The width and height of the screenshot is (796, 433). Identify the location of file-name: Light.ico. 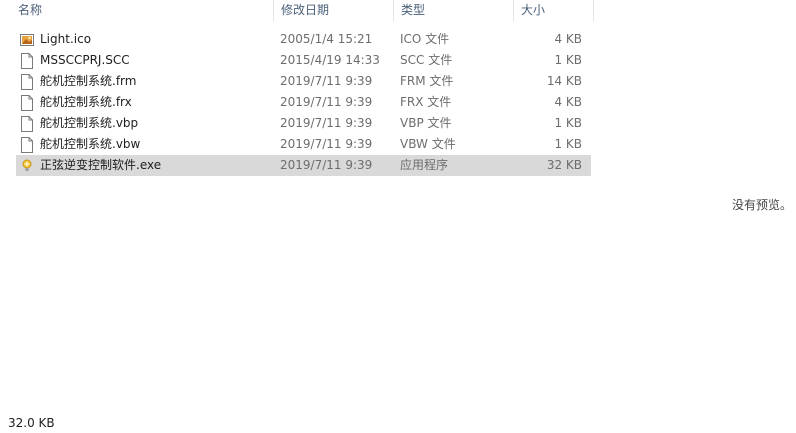
(66, 39).